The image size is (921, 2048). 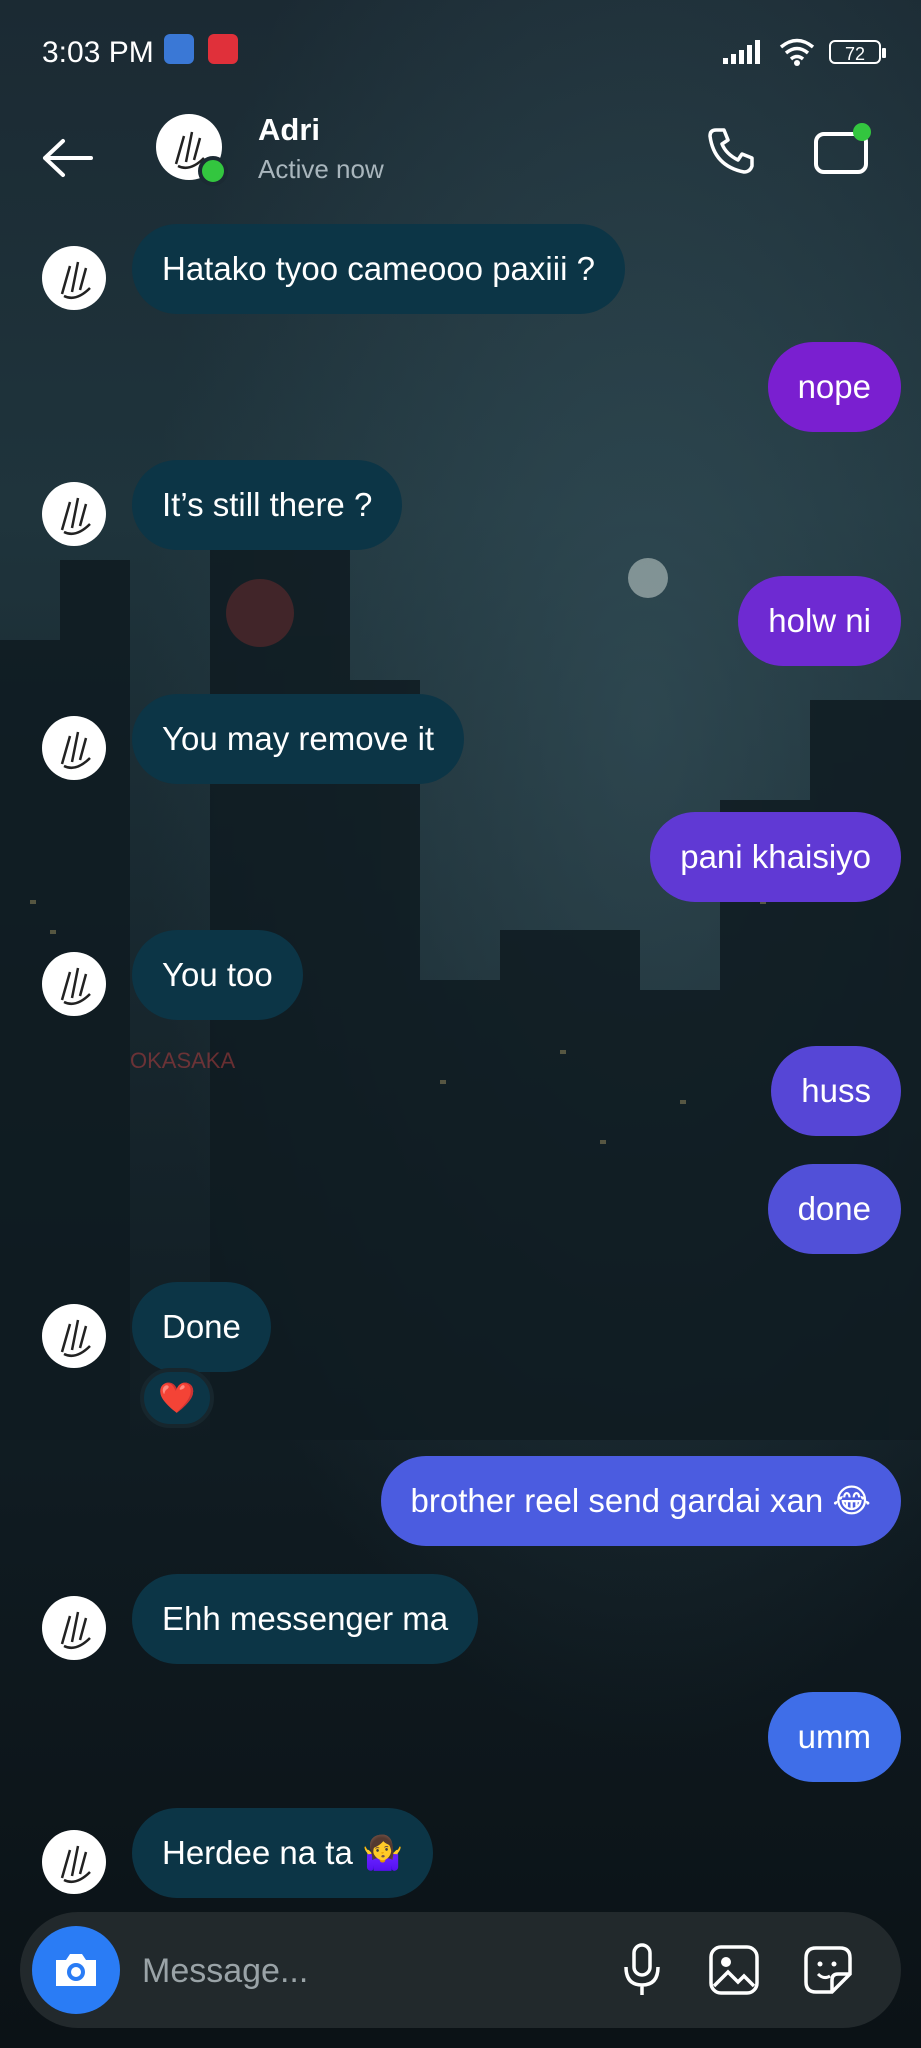 I want to click on message-bubble: You may remove it, so click(x=298, y=739).